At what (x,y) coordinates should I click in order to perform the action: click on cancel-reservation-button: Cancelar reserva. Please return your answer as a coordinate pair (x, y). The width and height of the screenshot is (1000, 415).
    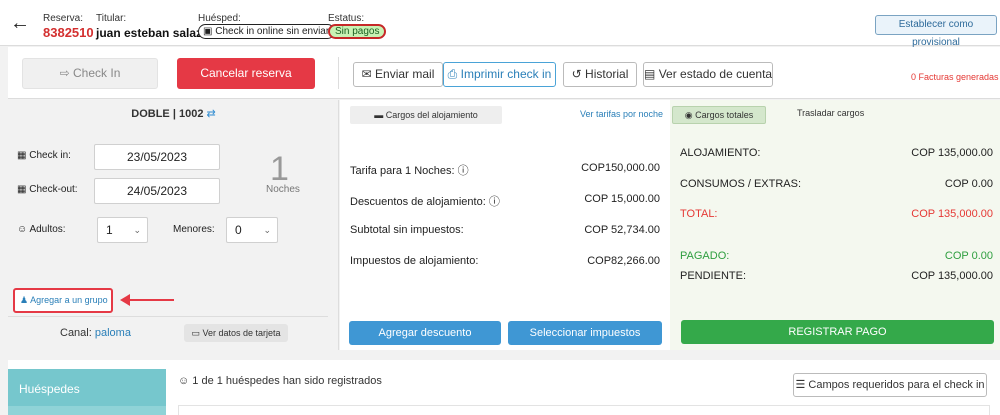
    Looking at the image, I should click on (246, 73).